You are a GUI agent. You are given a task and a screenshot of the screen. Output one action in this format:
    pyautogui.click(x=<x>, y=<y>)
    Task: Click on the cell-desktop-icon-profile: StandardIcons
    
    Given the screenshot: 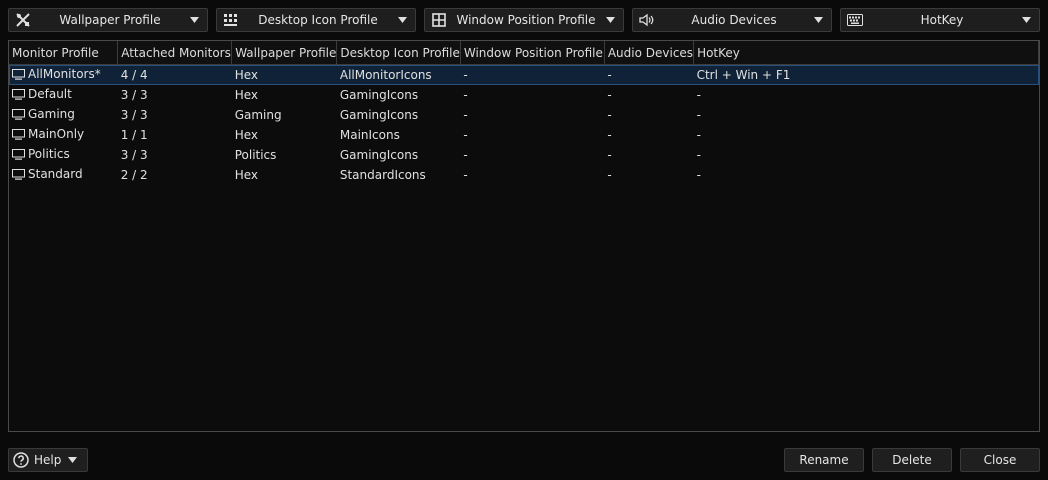 What is the action you would take?
    pyautogui.click(x=399, y=175)
    